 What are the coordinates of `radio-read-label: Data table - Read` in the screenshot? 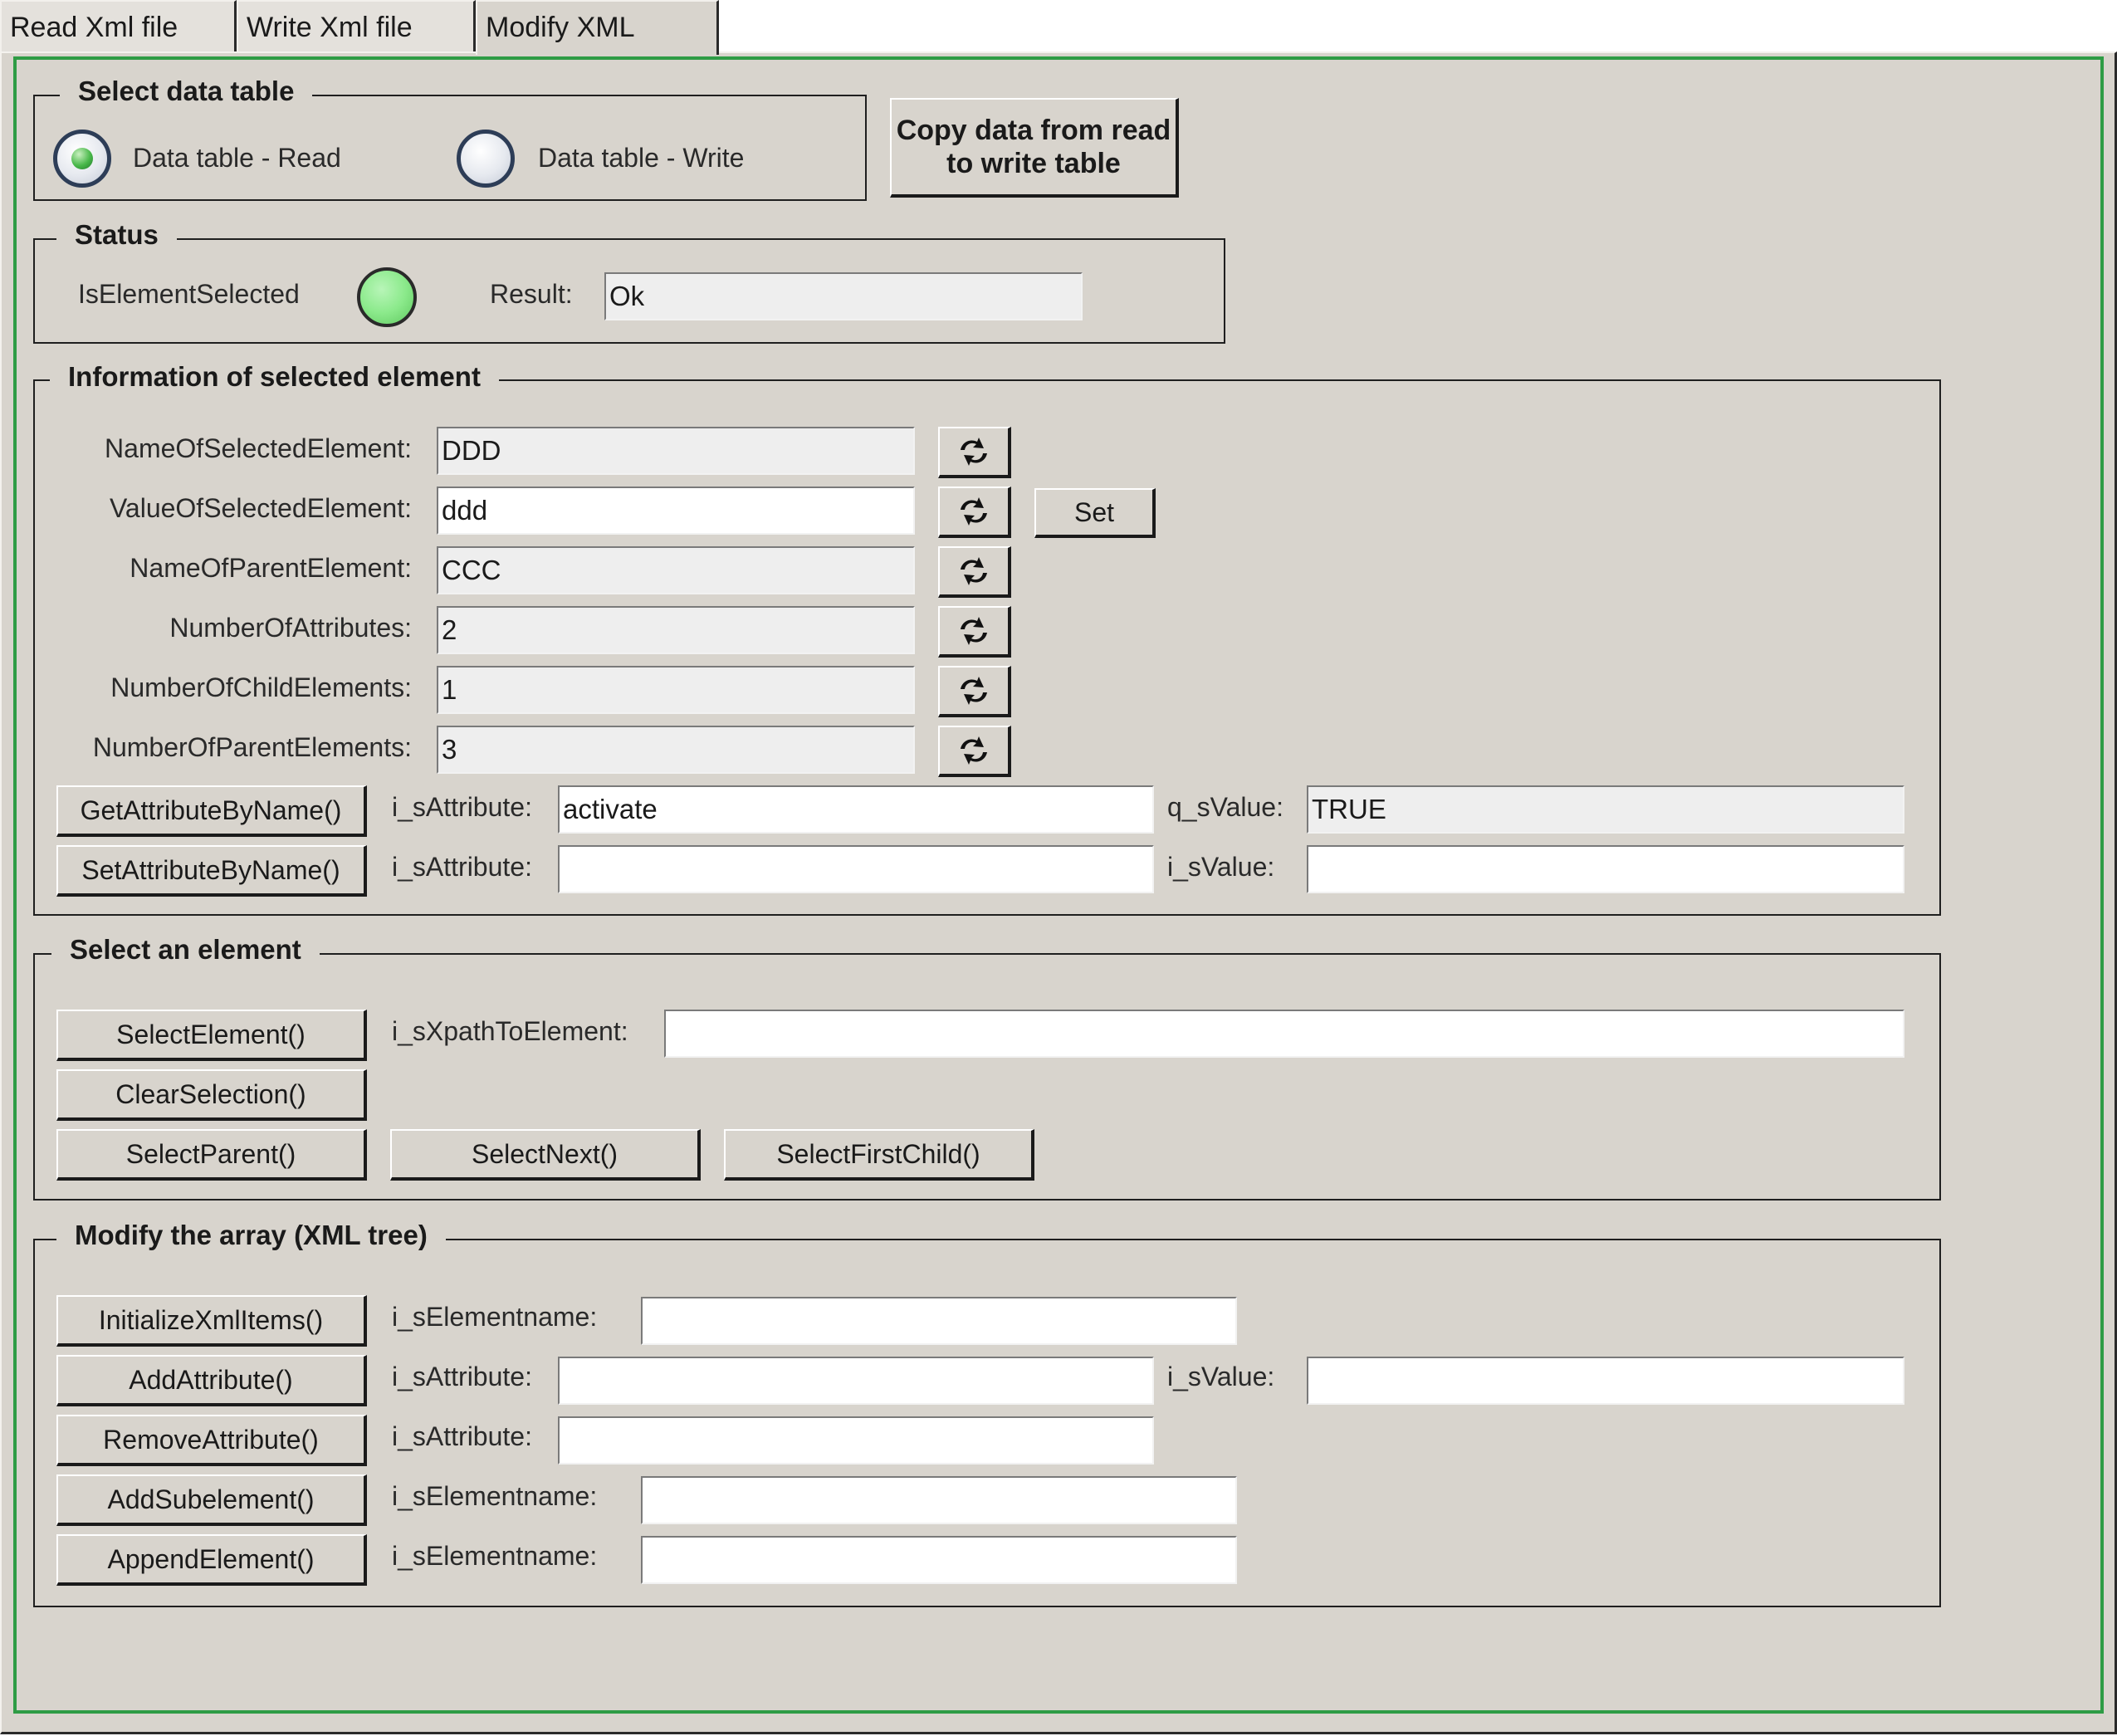 It's located at (237, 158).